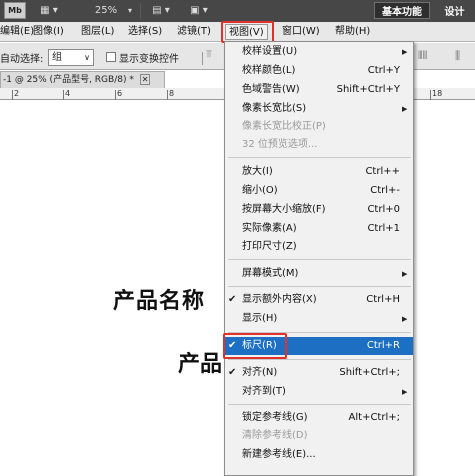 The height and width of the screenshot is (476, 475). What do you see at coordinates (194, 32) in the screenshot?
I see `menu-filter: 滤镜(T)` at bounding box center [194, 32].